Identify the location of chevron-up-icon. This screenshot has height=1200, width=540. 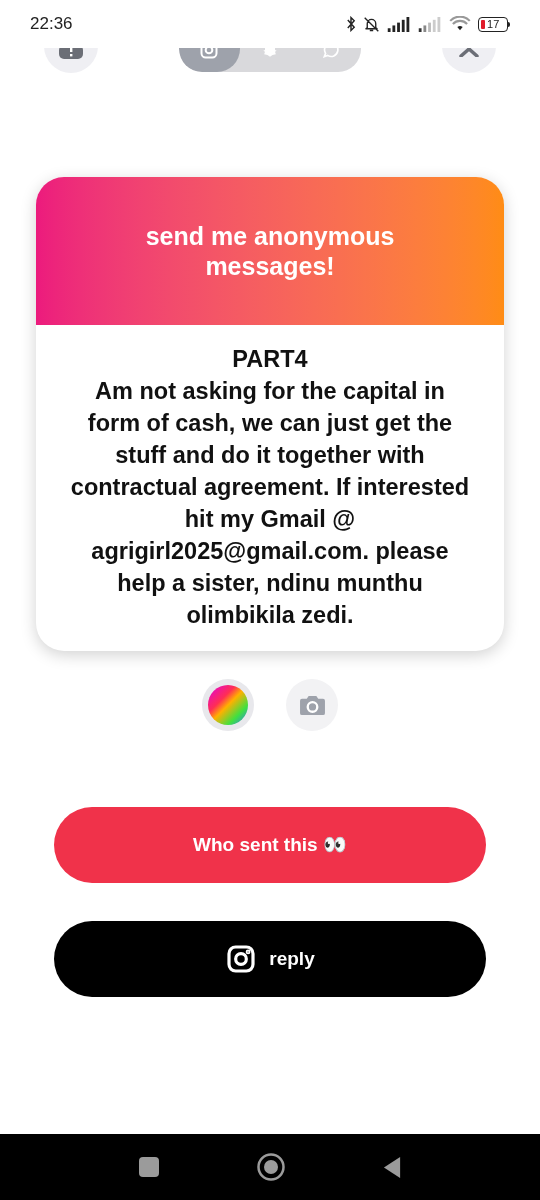
(469, 52).